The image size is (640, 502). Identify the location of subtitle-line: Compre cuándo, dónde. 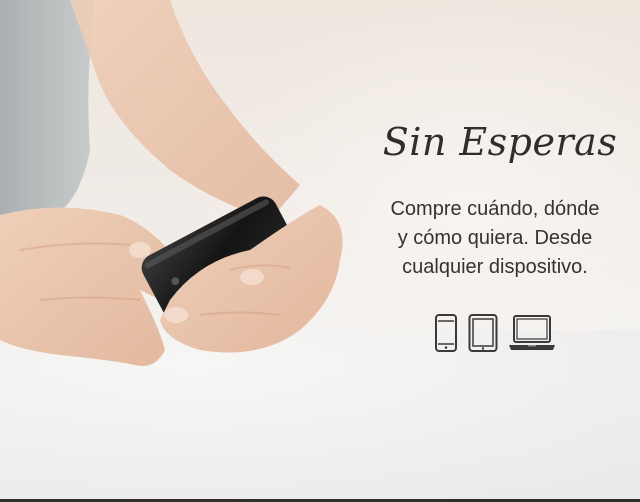
(495, 209).